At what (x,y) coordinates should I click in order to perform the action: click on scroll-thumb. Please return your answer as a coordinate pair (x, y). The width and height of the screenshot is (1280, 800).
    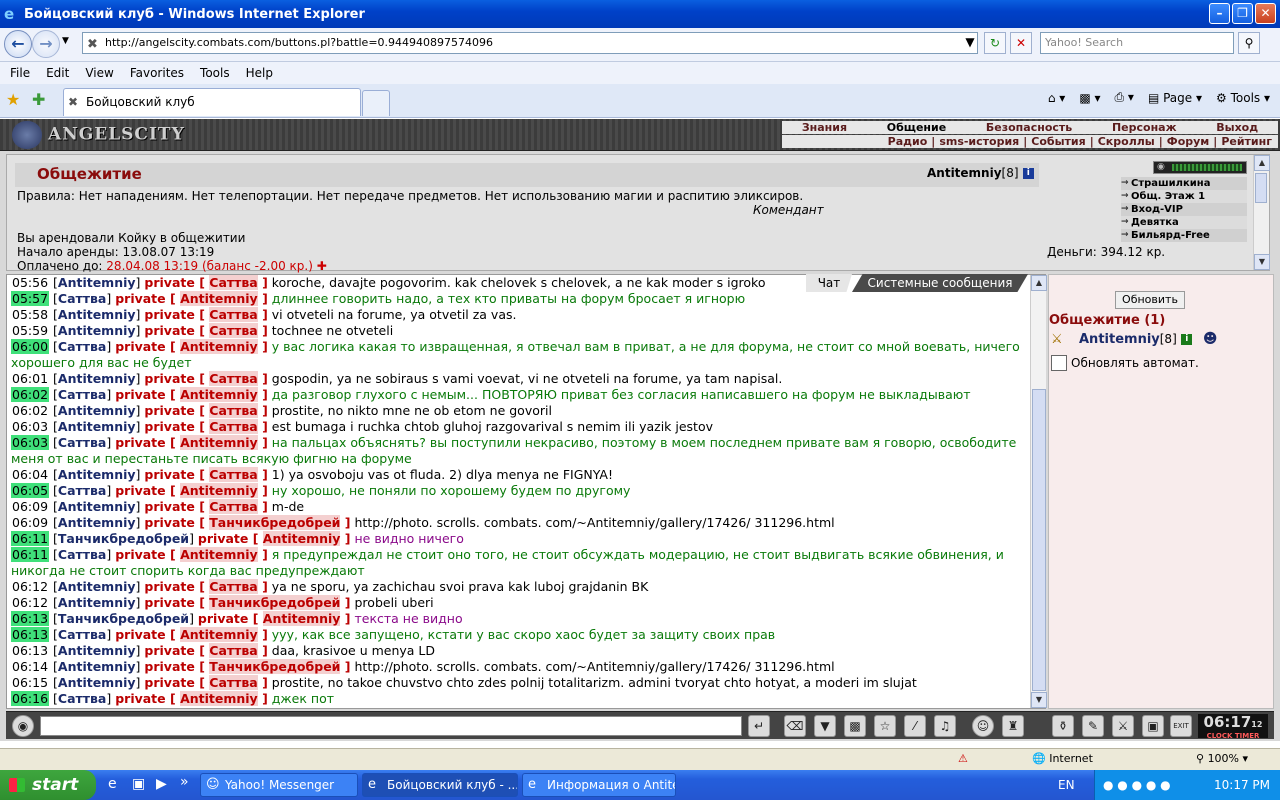
    Looking at the image, I should click on (1261, 188).